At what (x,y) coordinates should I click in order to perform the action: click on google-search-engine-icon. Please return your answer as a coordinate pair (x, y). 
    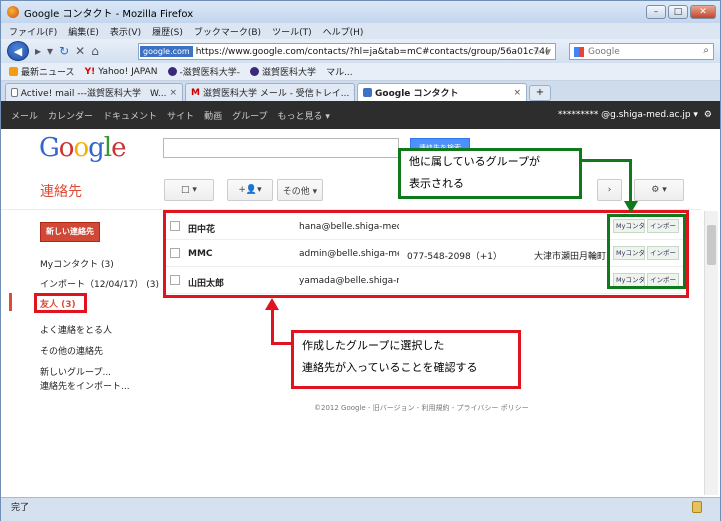
    Looking at the image, I should click on (579, 51).